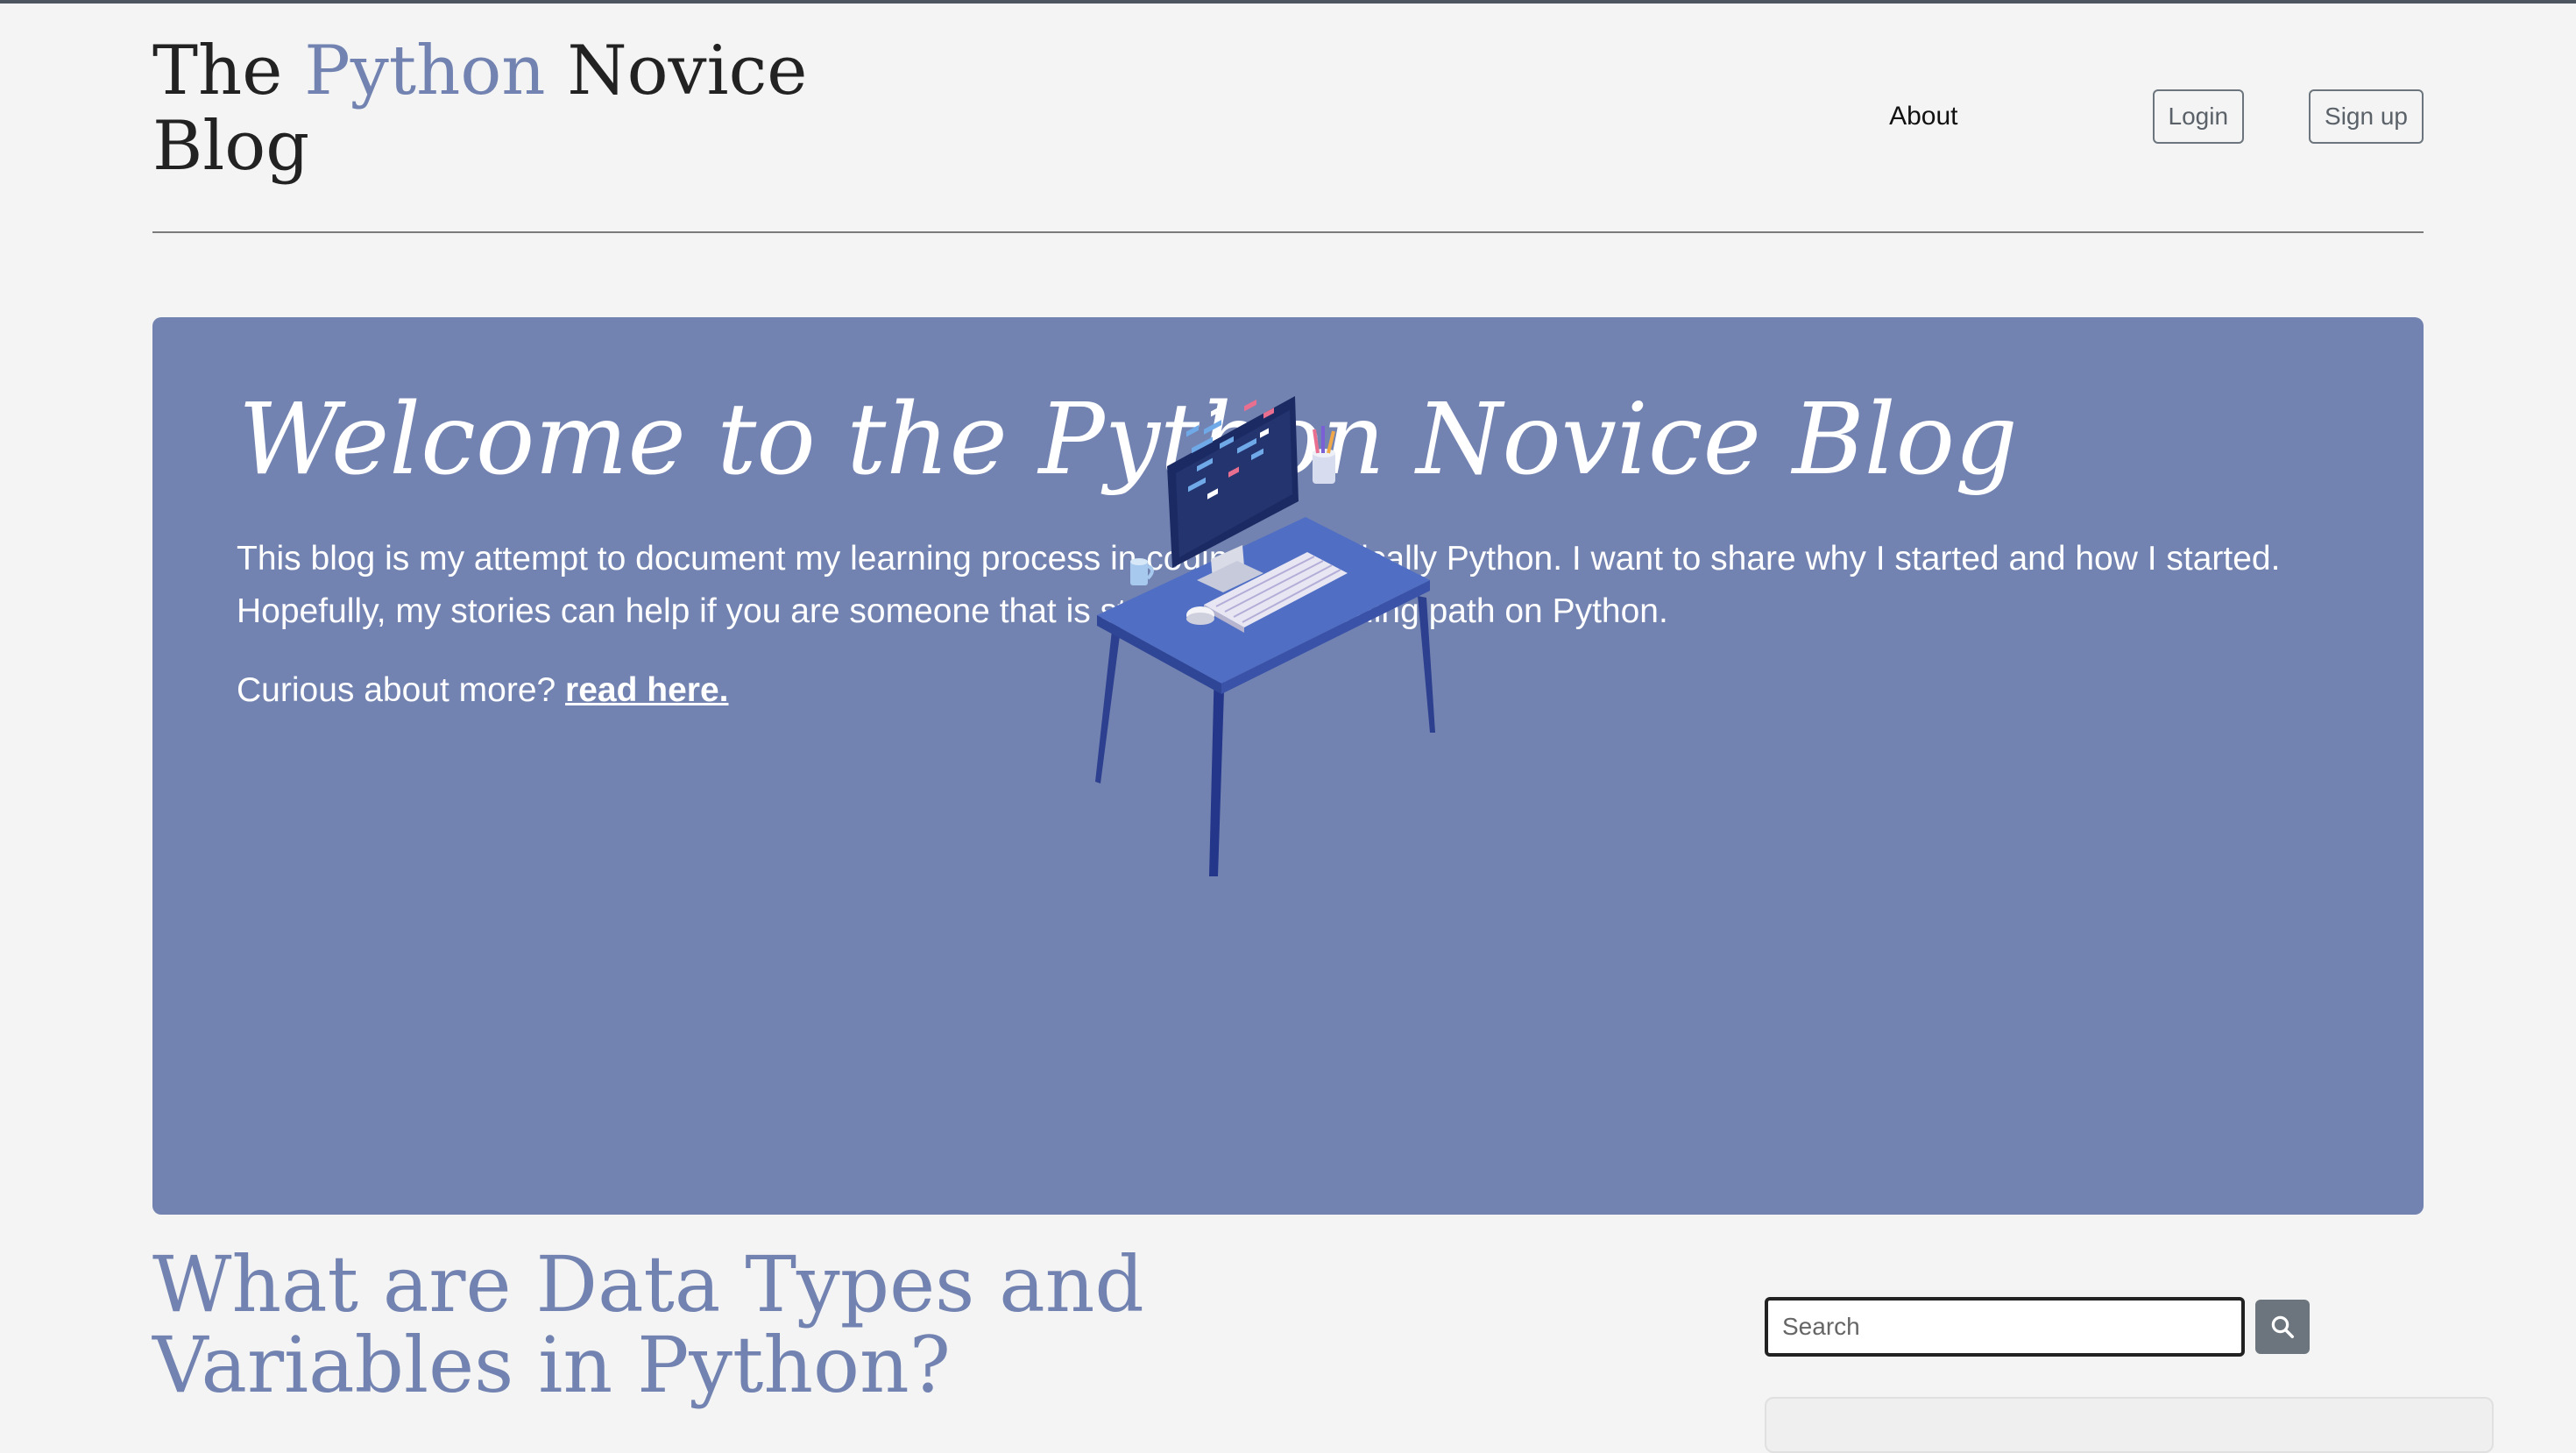 The image size is (2576, 1453). I want to click on search-button, so click(2282, 1327).